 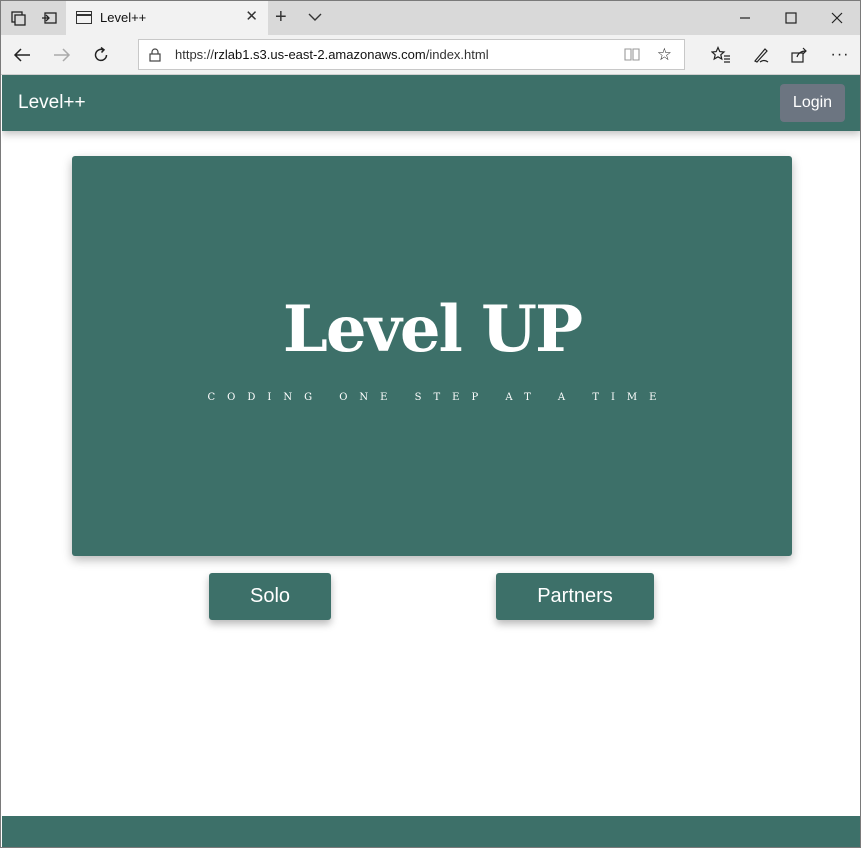 I want to click on chevron-down-icon, so click(x=316, y=17).